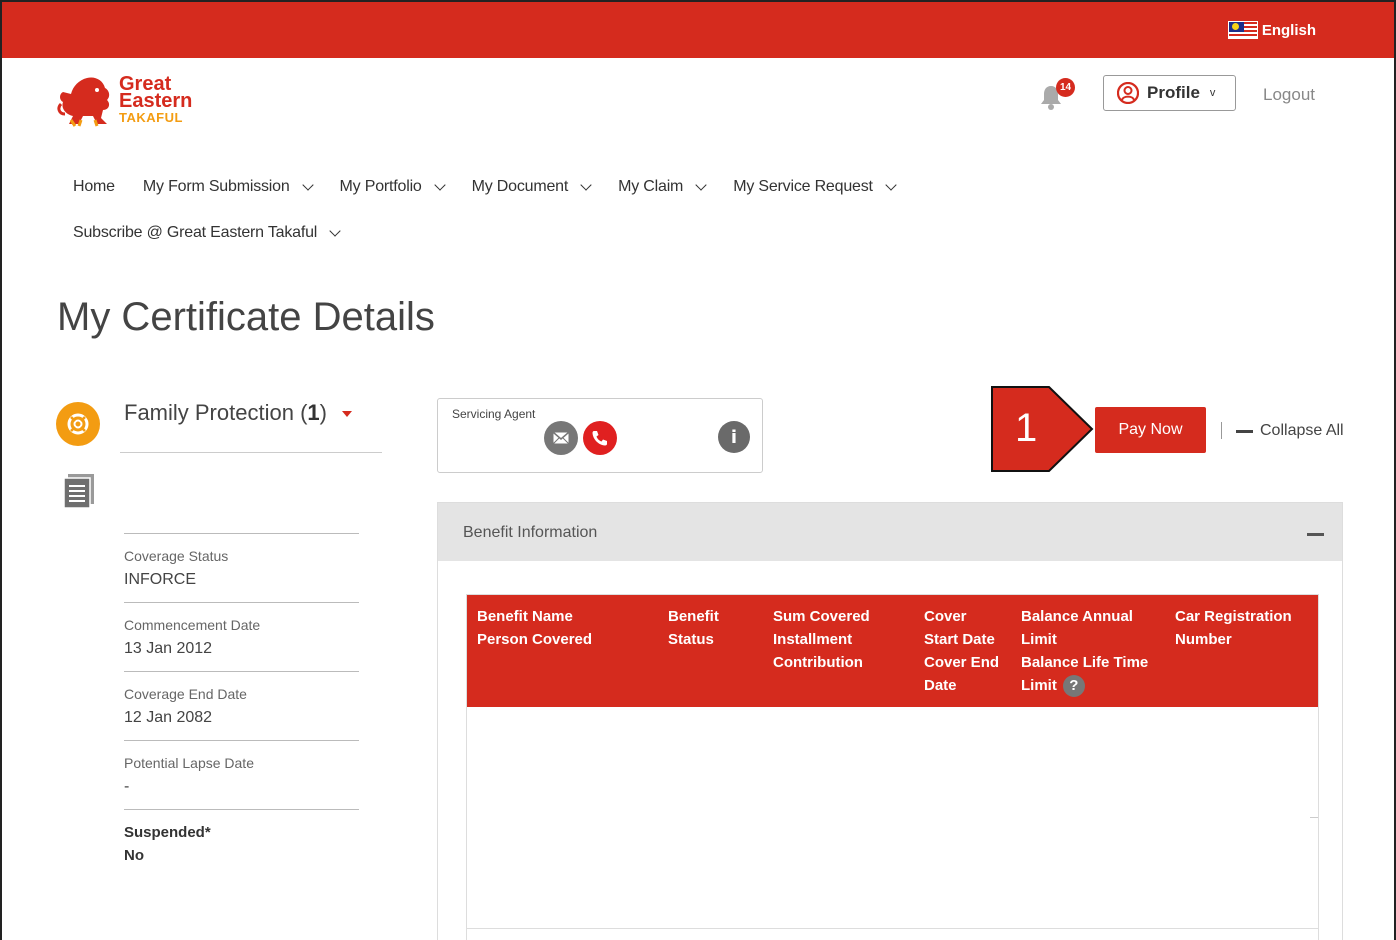 Image resolution: width=1396 pixels, height=940 pixels. What do you see at coordinates (304, 412) in the screenshot?
I see `plan-count-open: (` at bounding box center [304, 412].